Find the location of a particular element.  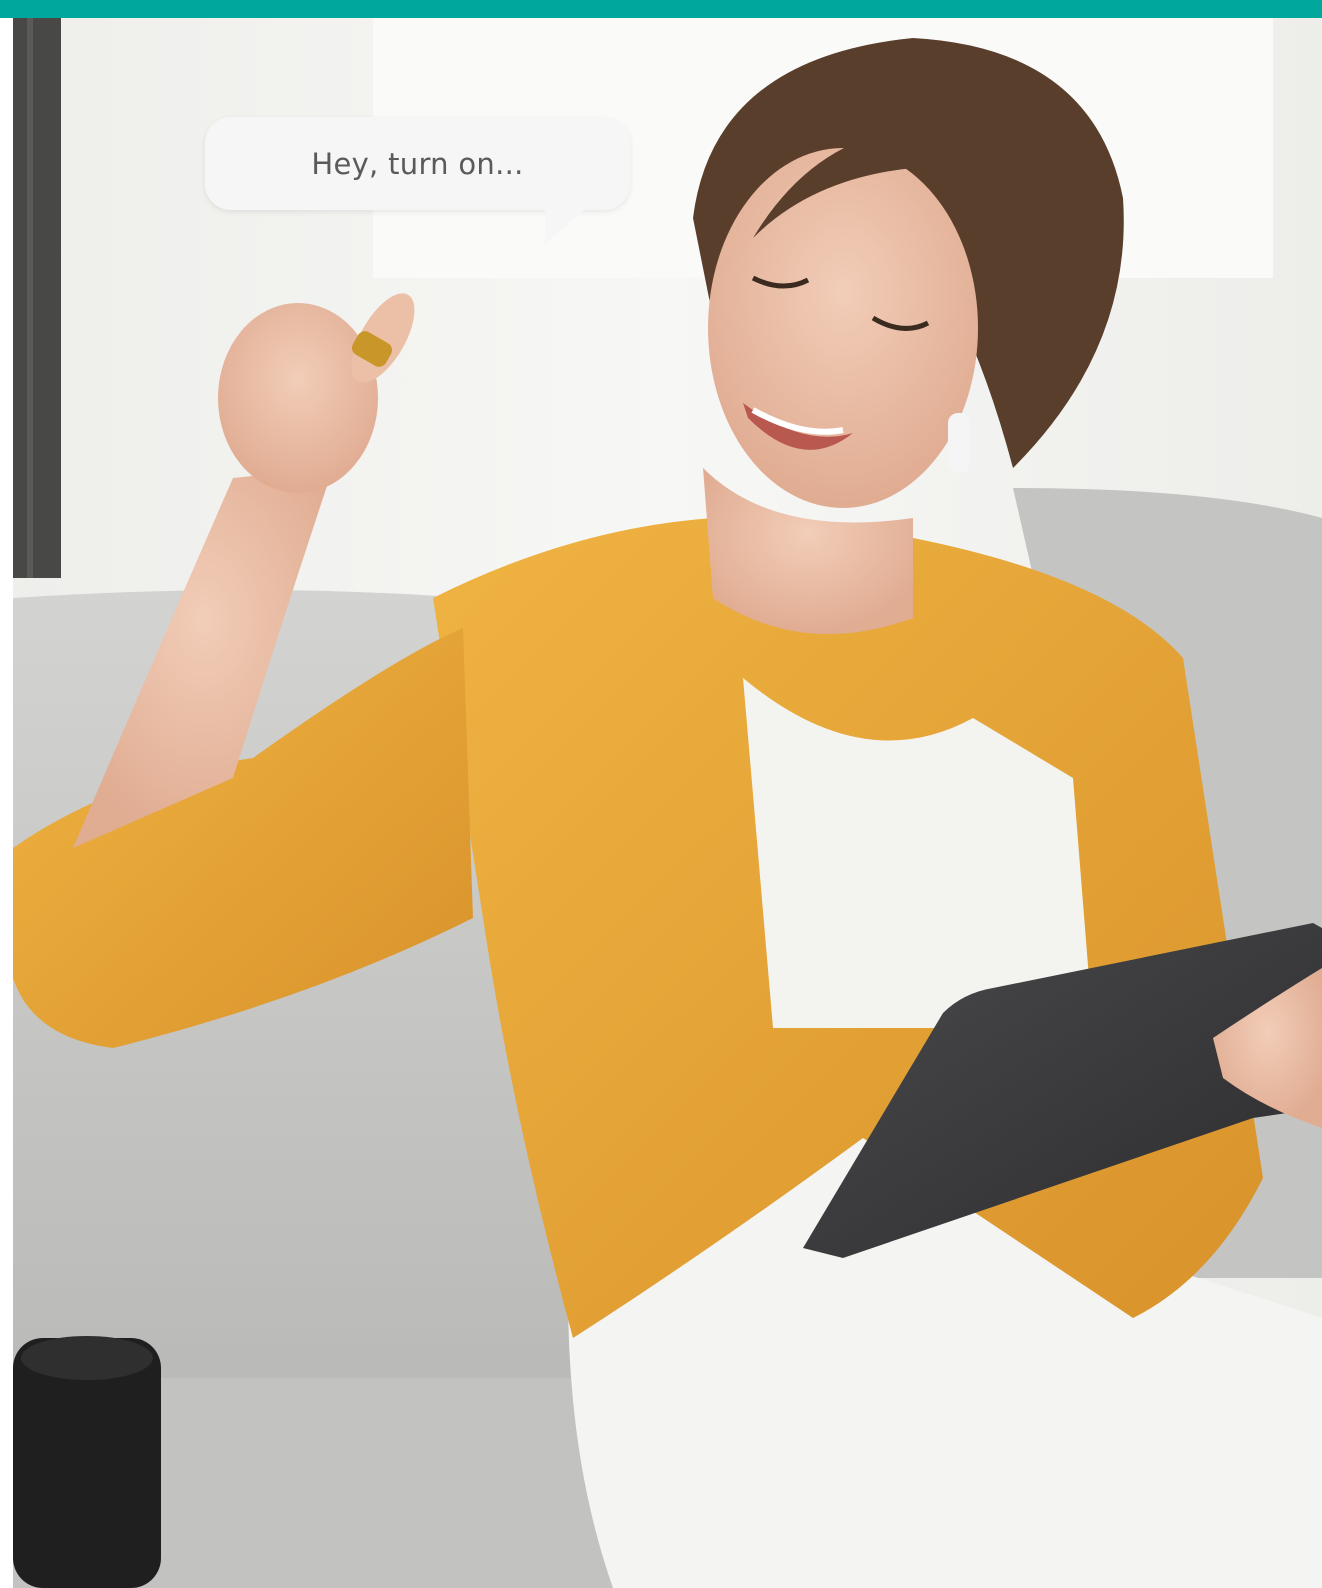

earbud is located at coordinates (959, 443).